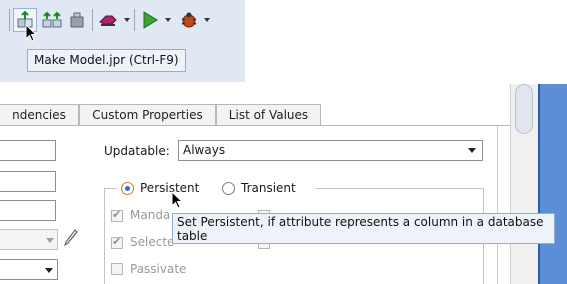 Image resolution: width=567 pixels, height=284 pixels. Describe the element at coordinates (169, 188) in the screenshot. I see `persistent-label: Persistent` at that location.